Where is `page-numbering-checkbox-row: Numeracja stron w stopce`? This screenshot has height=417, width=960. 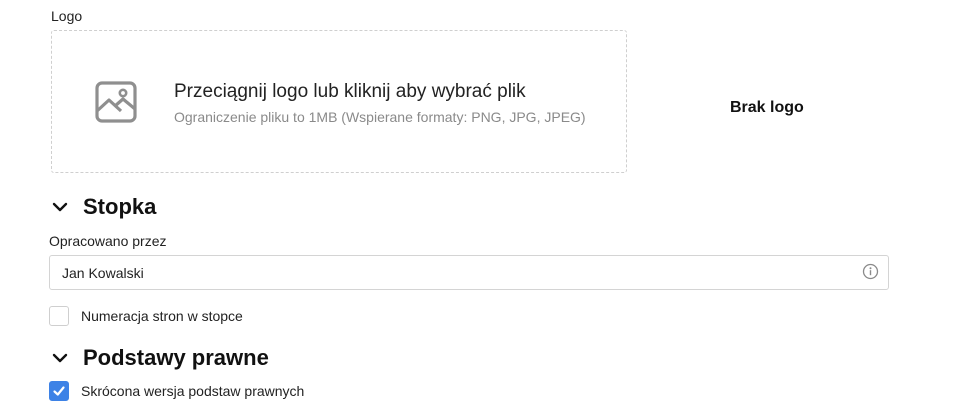 page-numbering-checkbox-row: Numeracja stron w stopce is located at coordinates (146, 316).